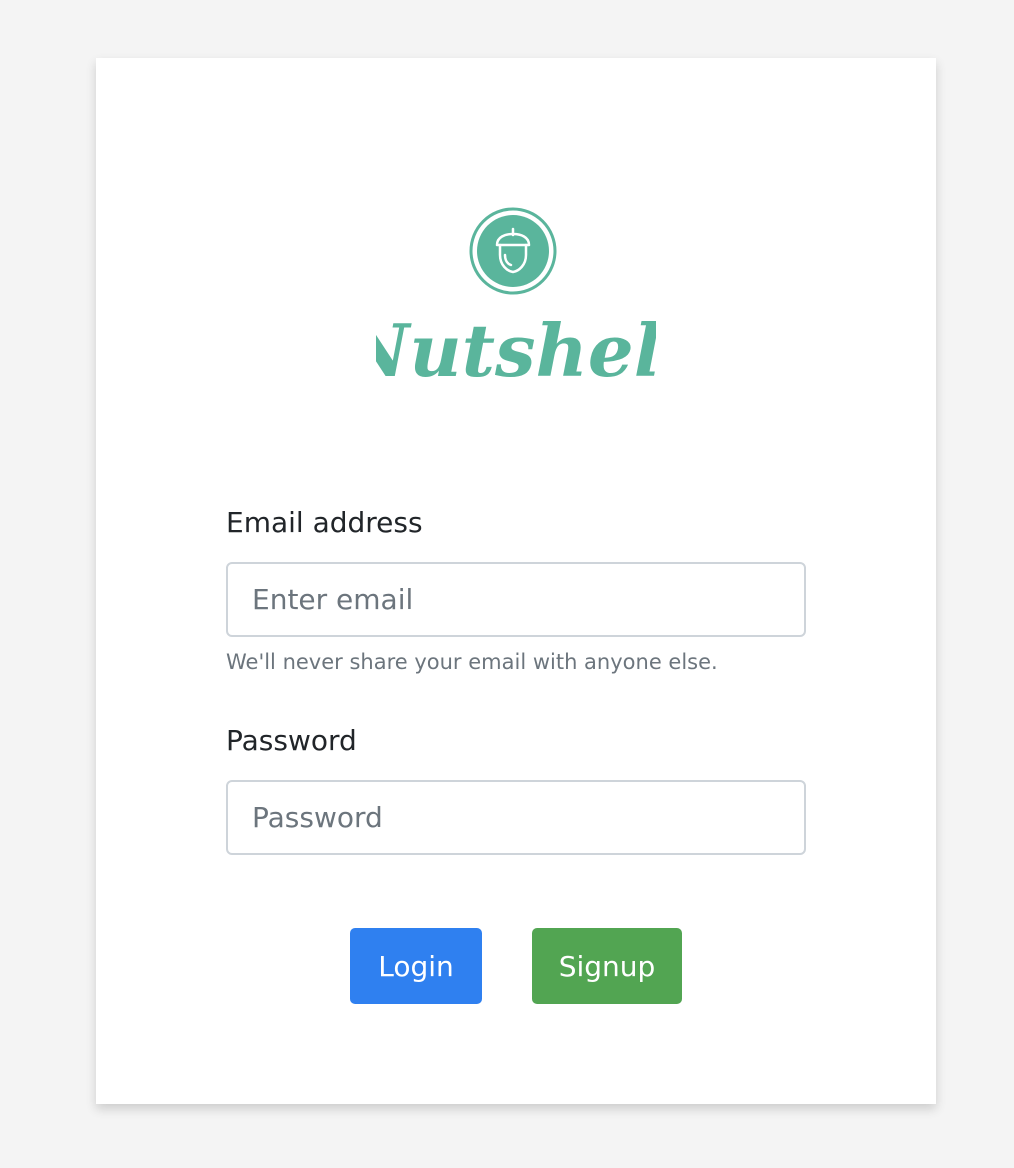 The width and height of the screenshot is (1014, 1168). What do you see at coordinates (516, 817) in the screenshot?
I see `password-field` at bounding box center [516, 817].